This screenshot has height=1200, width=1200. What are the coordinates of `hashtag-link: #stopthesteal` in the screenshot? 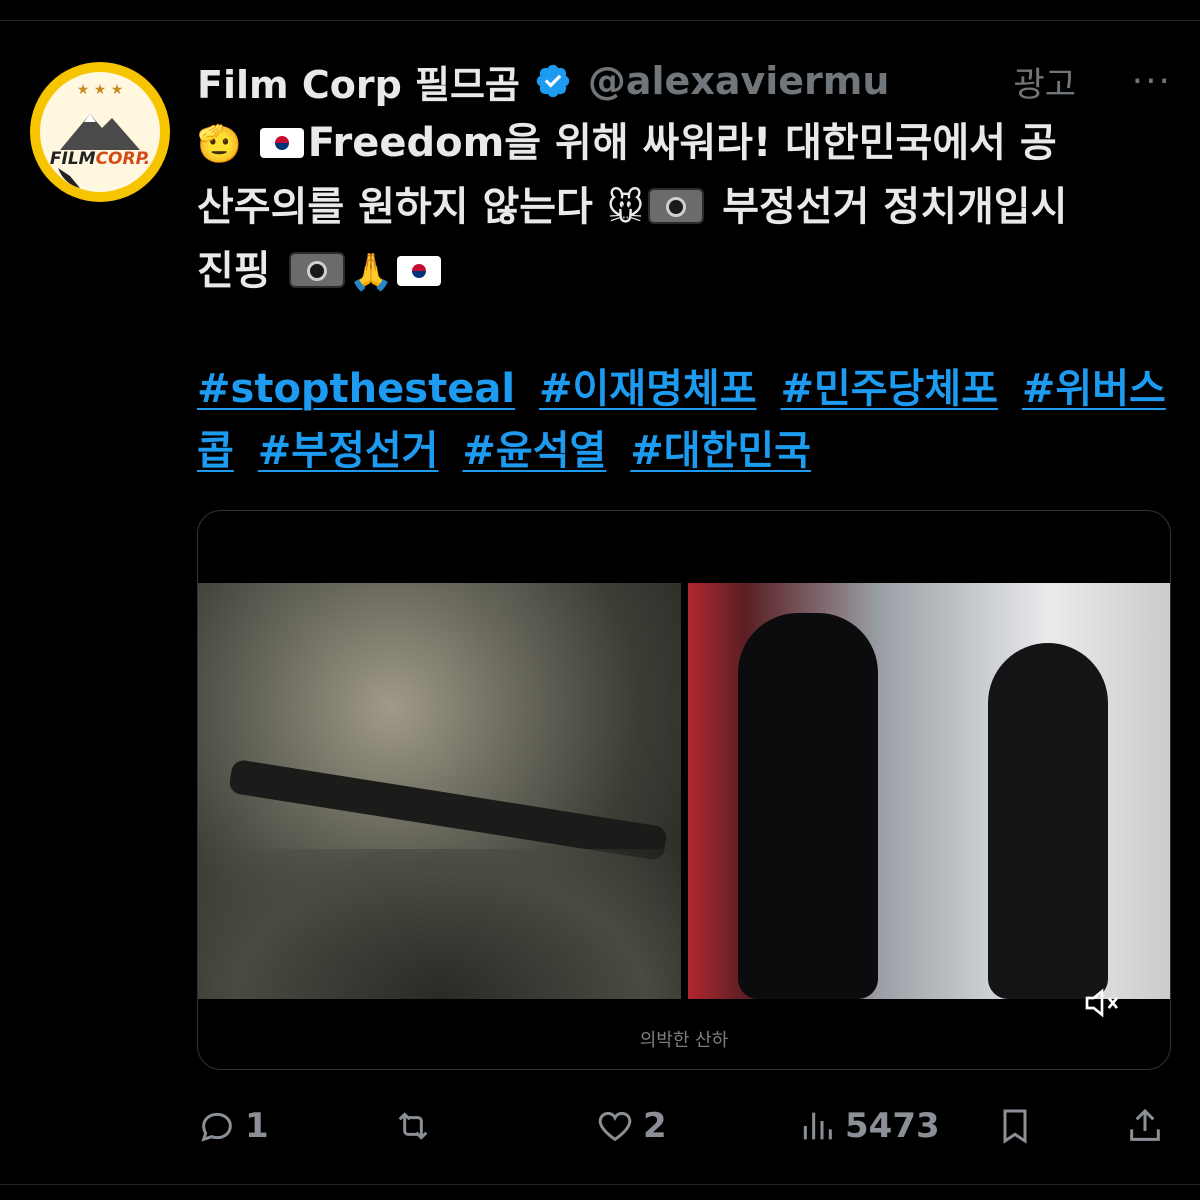 It's located at (356, 389).